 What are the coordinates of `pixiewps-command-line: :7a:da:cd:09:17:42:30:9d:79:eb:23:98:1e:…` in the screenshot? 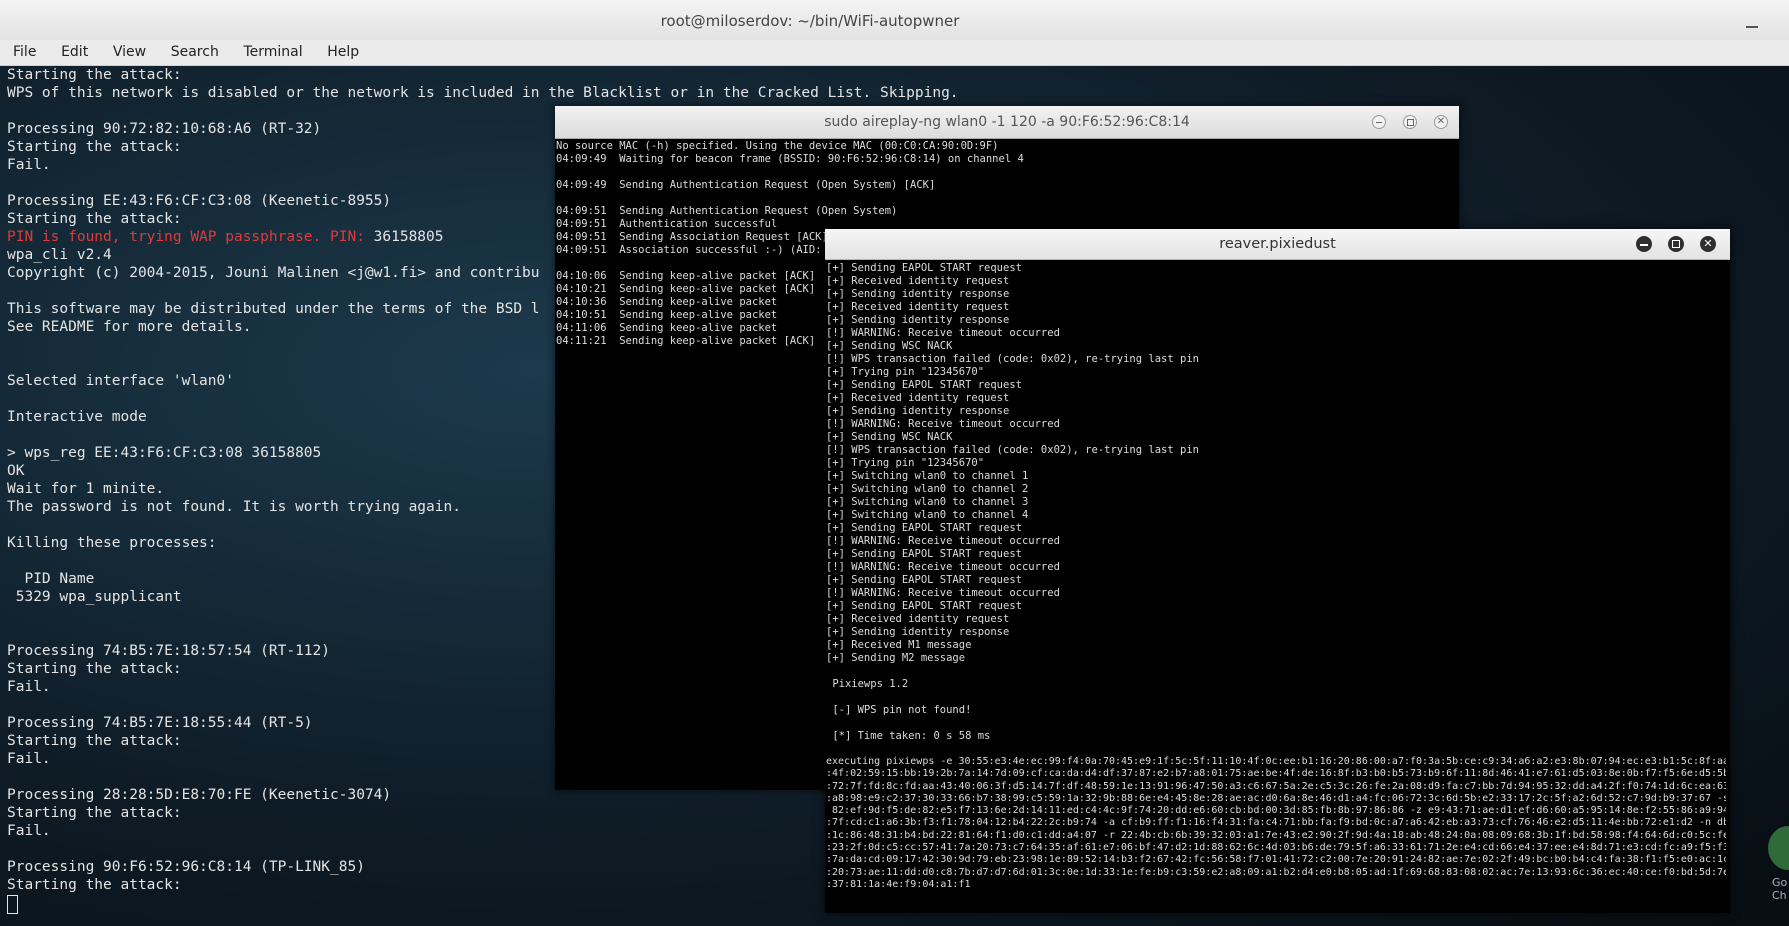 It's located at (1276, 860).